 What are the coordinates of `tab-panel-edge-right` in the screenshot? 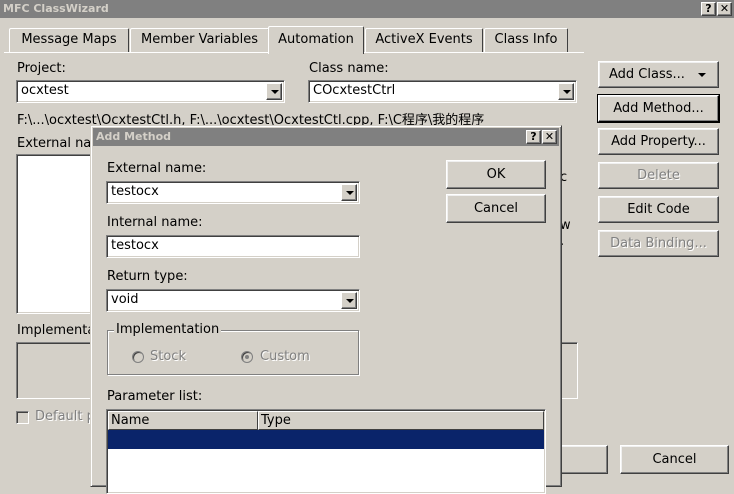 It's located at (474, 52).